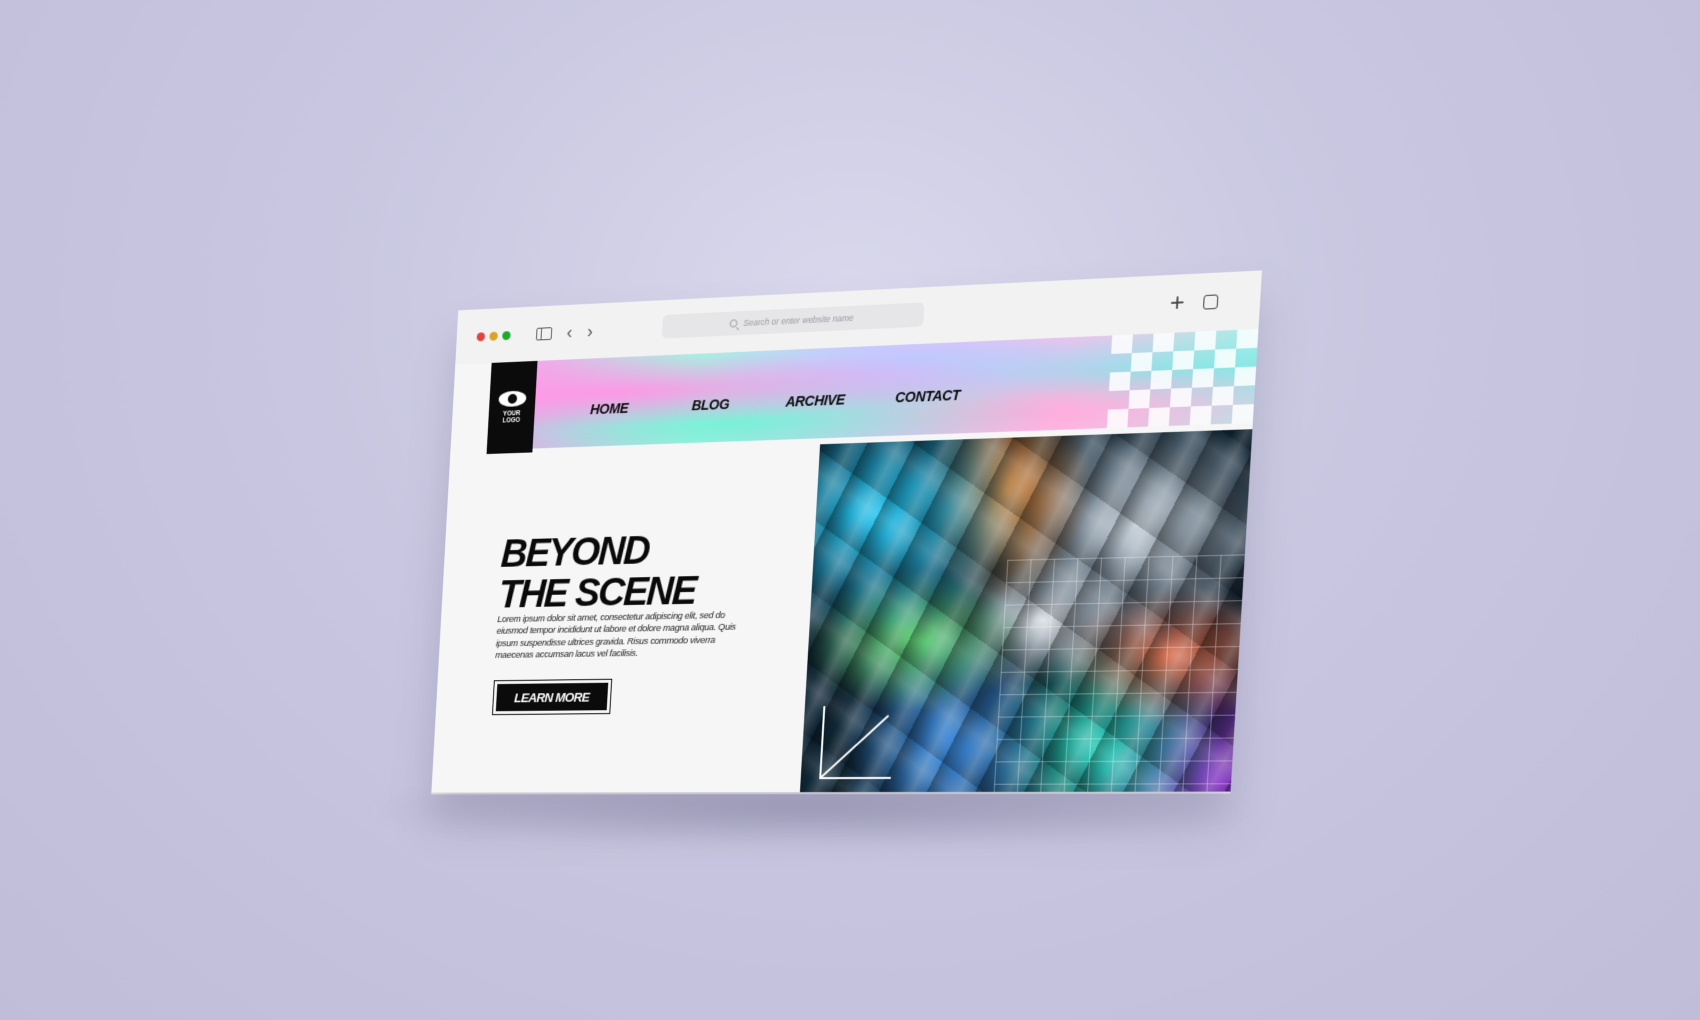  Describe the element at coordinates (815, 400) in the screenshot. I see `nav-archive: ARCHIVE` at that location.